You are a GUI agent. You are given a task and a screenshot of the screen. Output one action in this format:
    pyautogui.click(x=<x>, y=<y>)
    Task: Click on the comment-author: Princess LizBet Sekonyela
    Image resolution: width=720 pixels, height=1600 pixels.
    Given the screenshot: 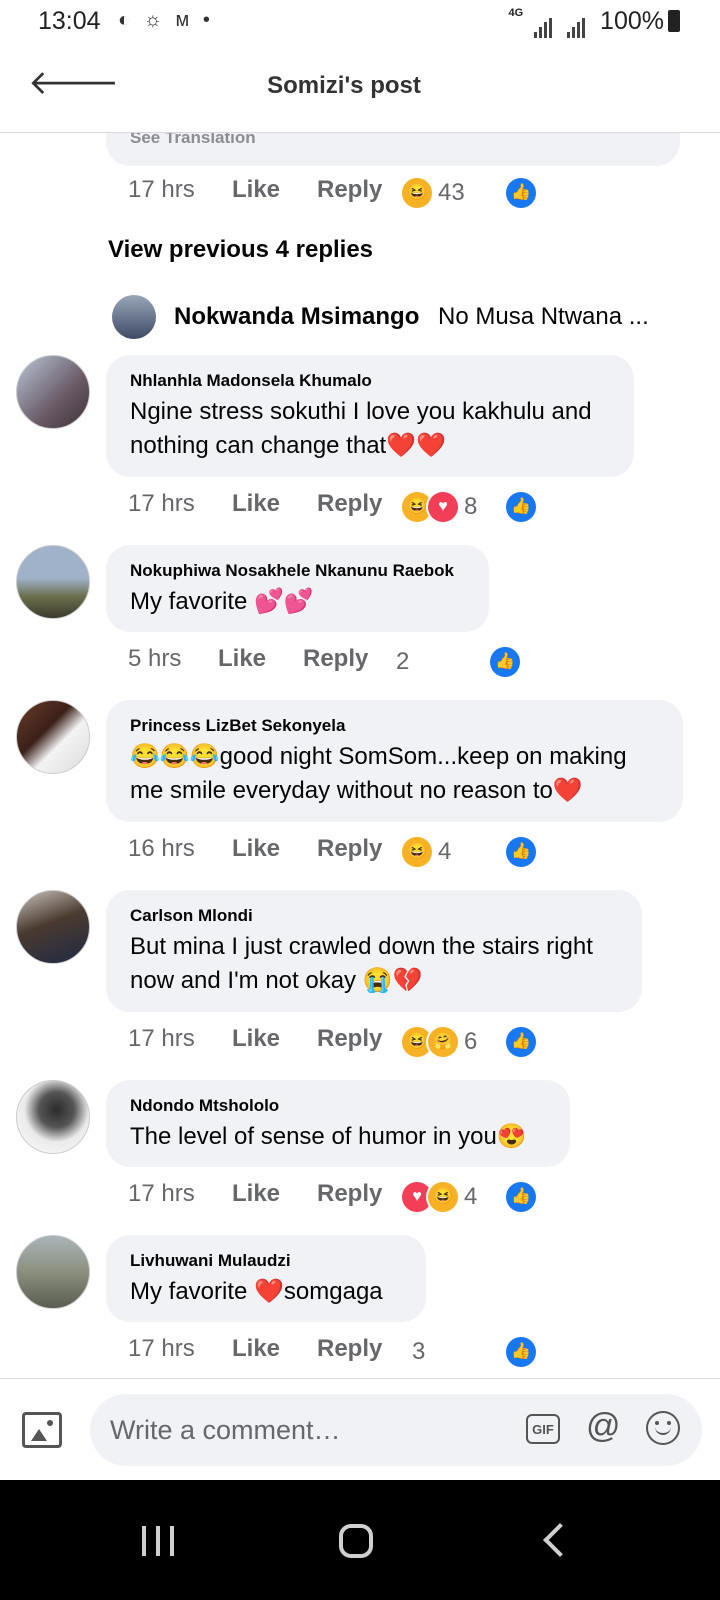 What is the action you would take?
    pyautogui.click(x=394, y=726)
    